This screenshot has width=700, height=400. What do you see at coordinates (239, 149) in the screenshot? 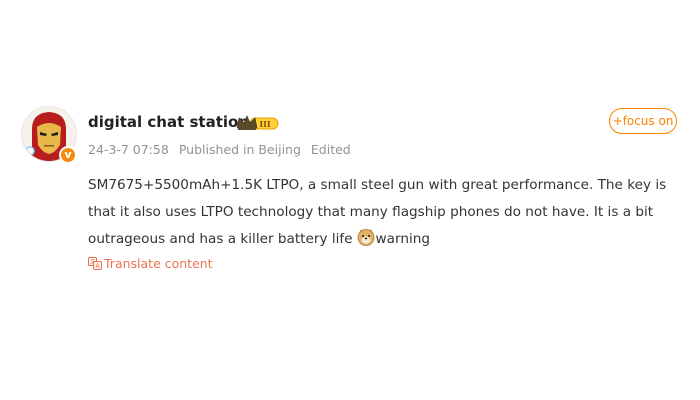
I see `post-location: Published in Beijing` at bounding box center [239, 149].